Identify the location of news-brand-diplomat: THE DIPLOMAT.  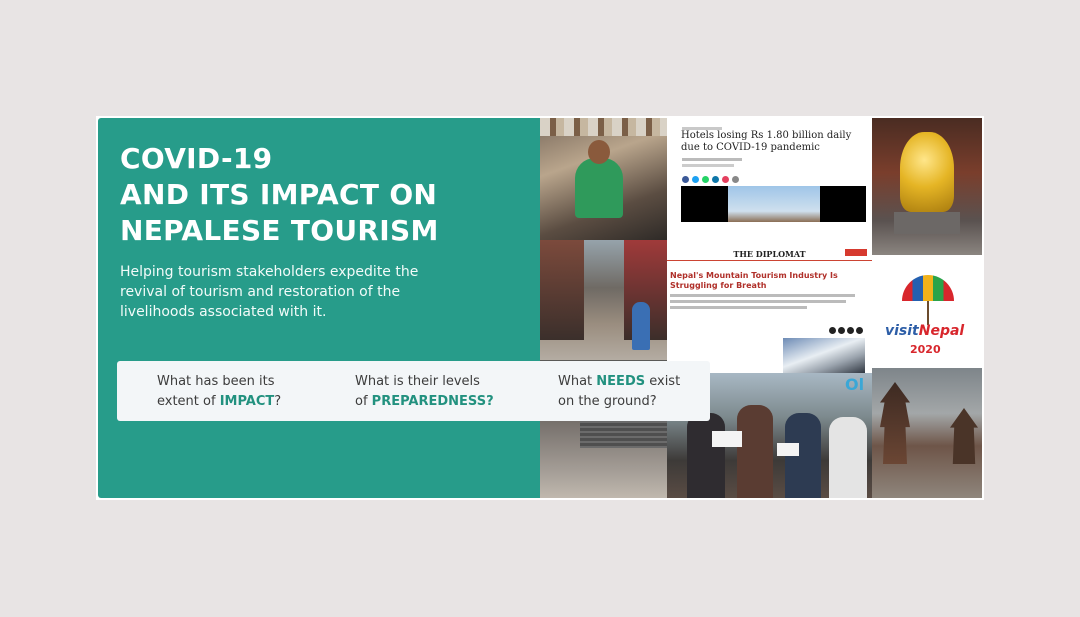
(769, 254).